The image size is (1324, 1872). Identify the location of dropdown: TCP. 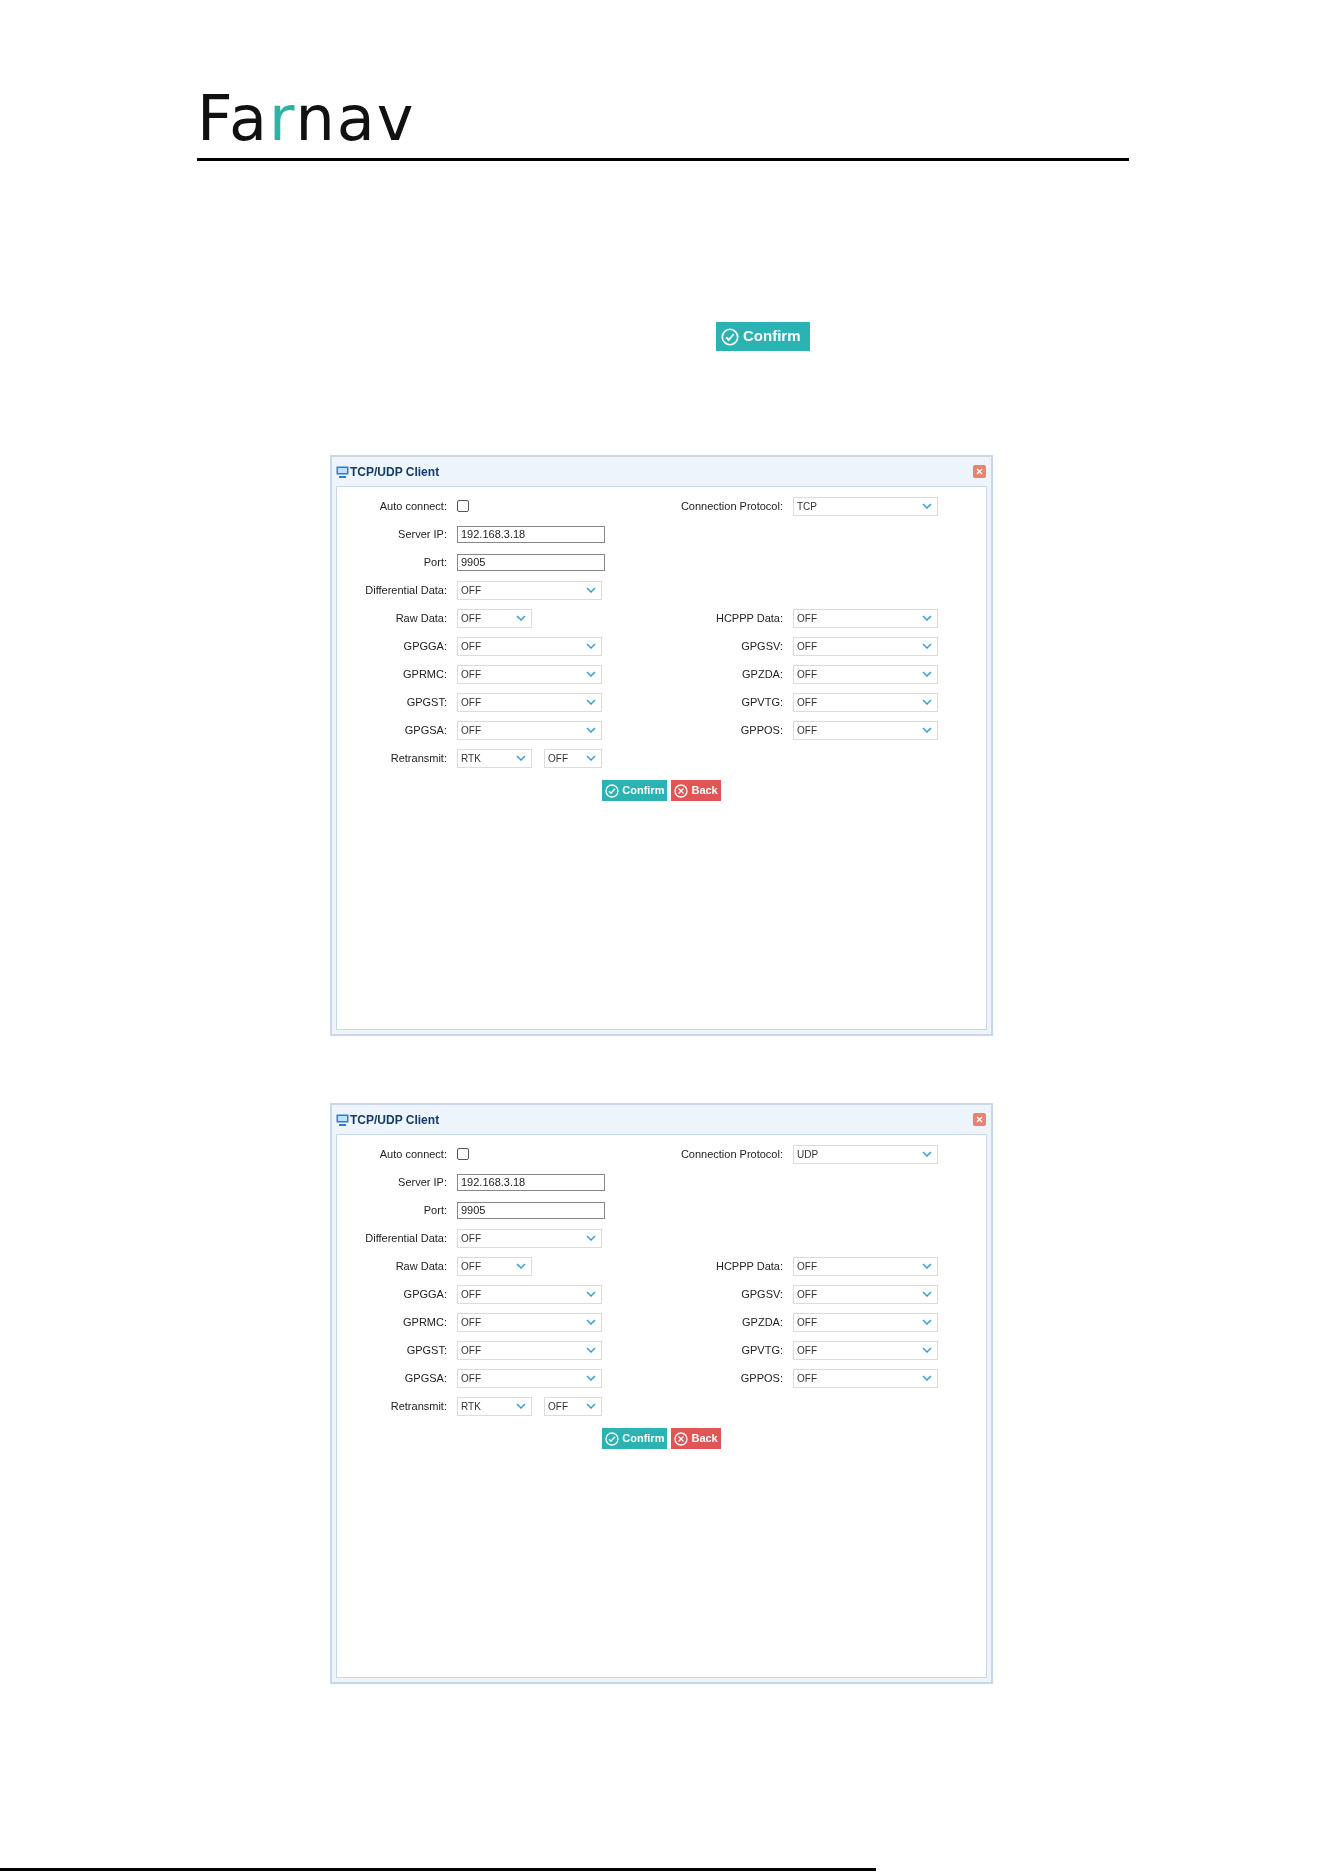
(865, 506).